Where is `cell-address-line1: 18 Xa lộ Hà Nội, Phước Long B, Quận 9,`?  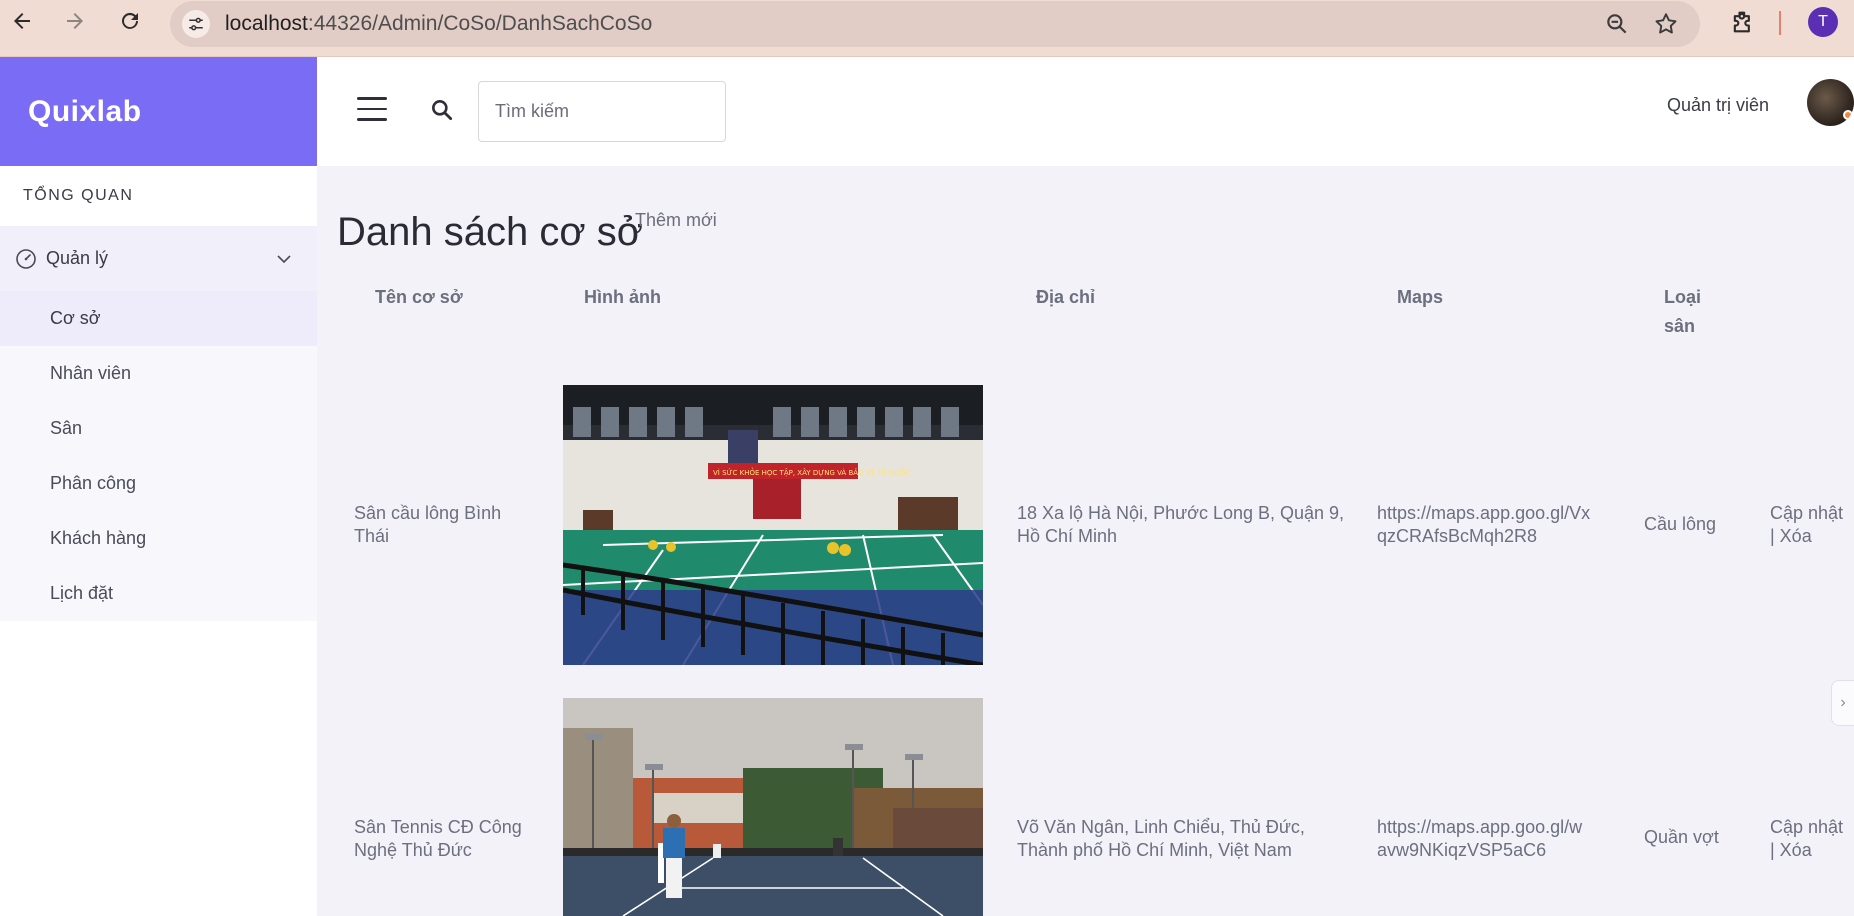
cell-address-line1: 18 Xa lộ Hà Nội, Phước Long B, Quận 9, is located at coordinates (1181, 513).